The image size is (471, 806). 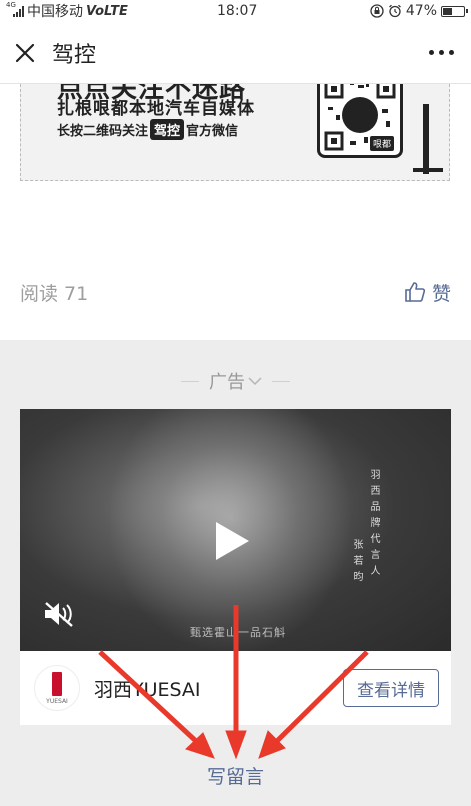 I want to click on status-bar: 4G 中国移动 VoLTE 18:07 47%, so click(x=235, y=11).